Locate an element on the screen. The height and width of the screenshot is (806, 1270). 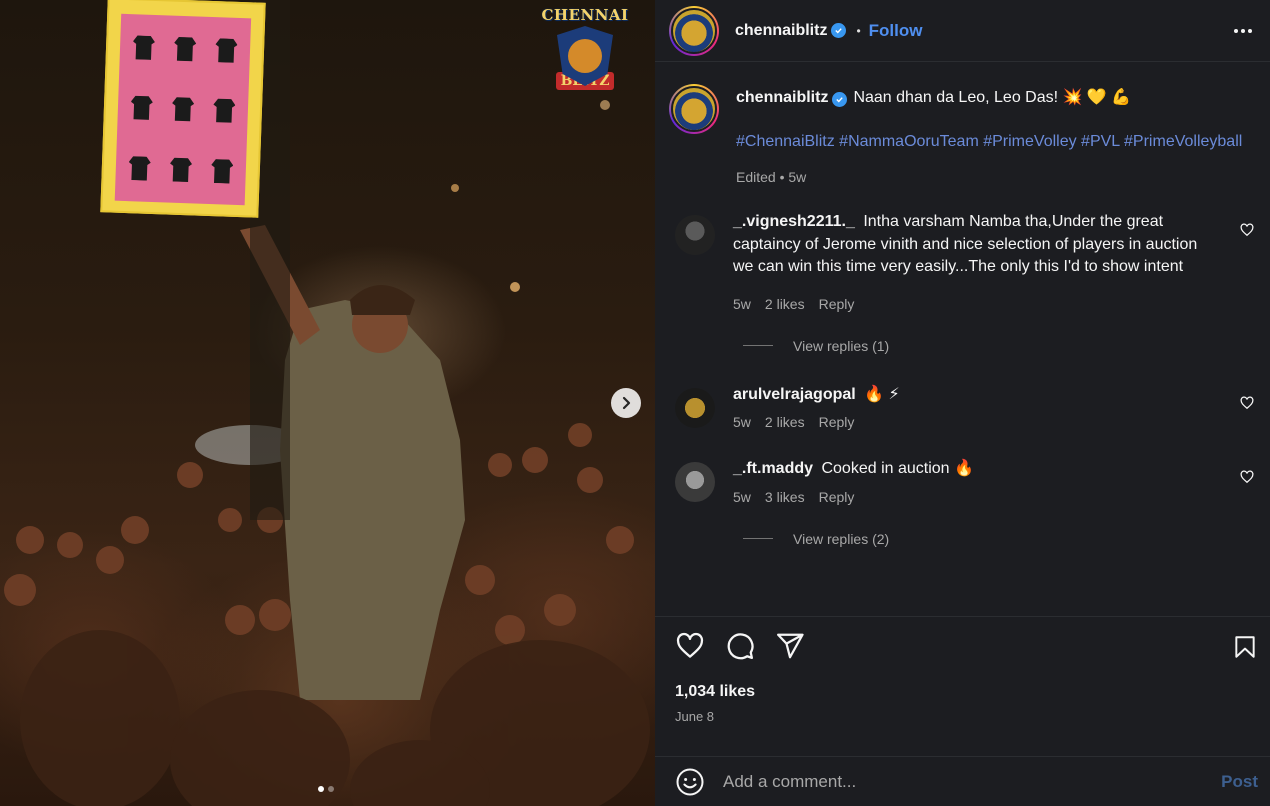
more-options-icon is located at coordinates (1243, 31).